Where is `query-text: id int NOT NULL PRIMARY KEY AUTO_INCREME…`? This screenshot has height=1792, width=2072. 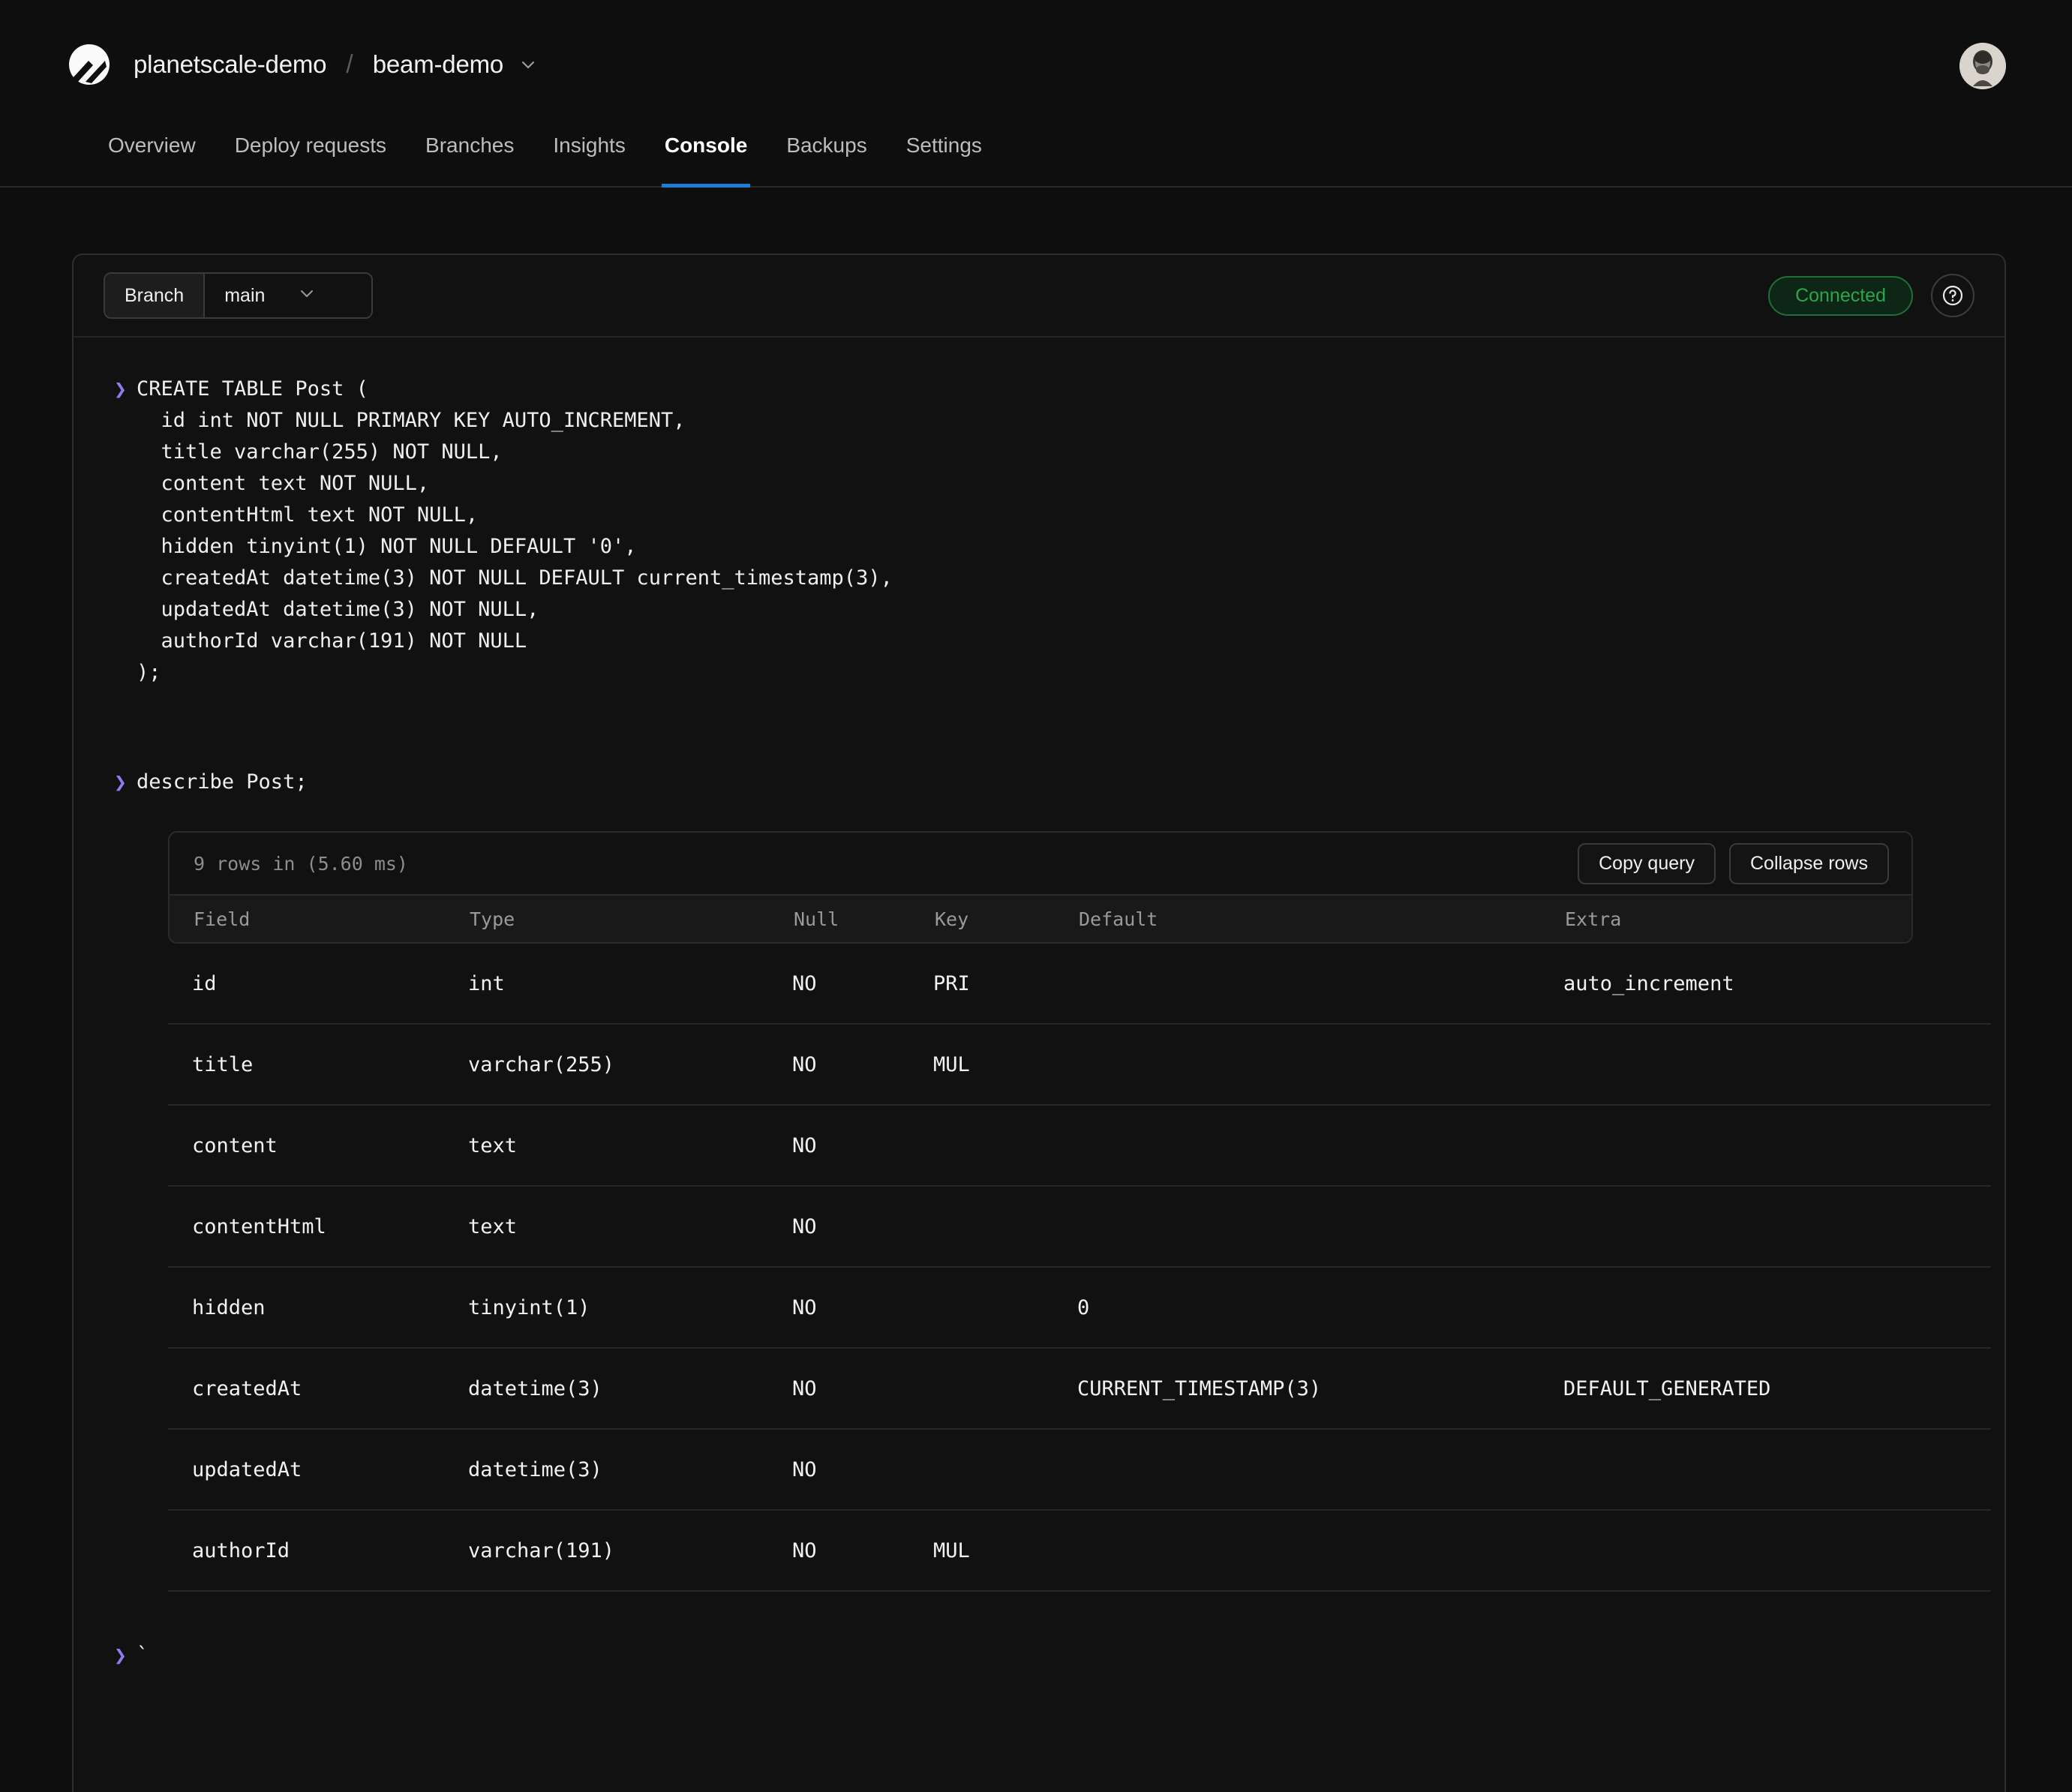
query-text: id int NOT NULL PRIMARY KEY AUTO_INCREME… is located at coordinates (401, 421).